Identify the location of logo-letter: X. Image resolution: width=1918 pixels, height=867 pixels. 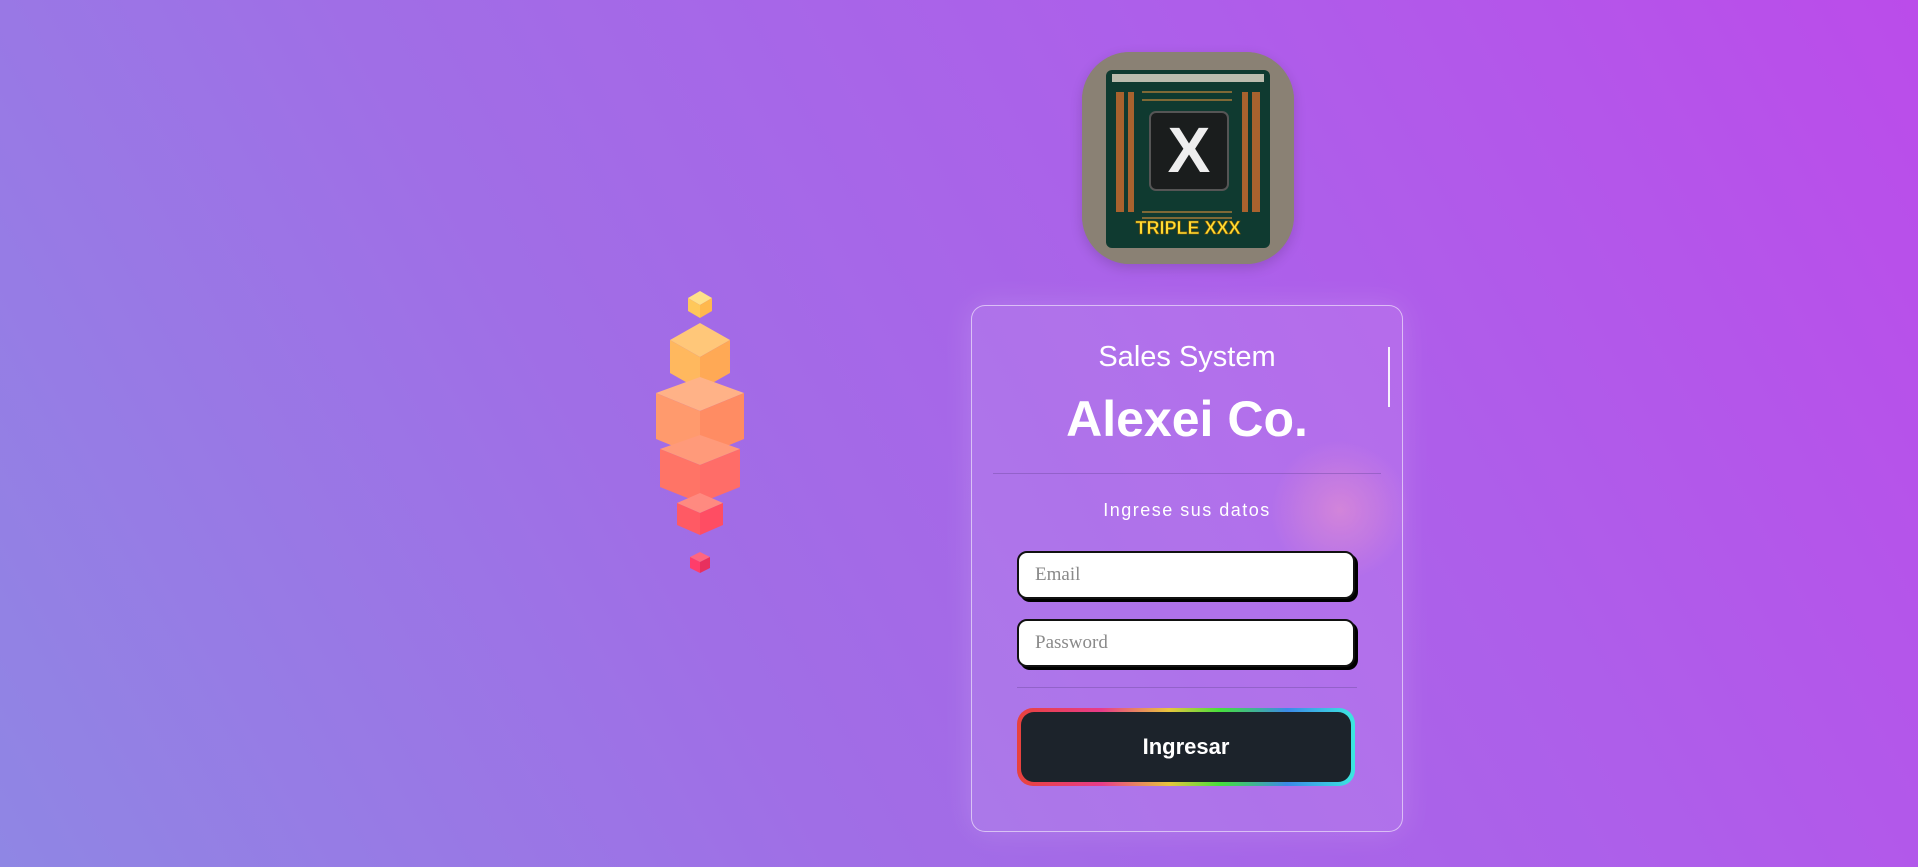
(1189, 150).